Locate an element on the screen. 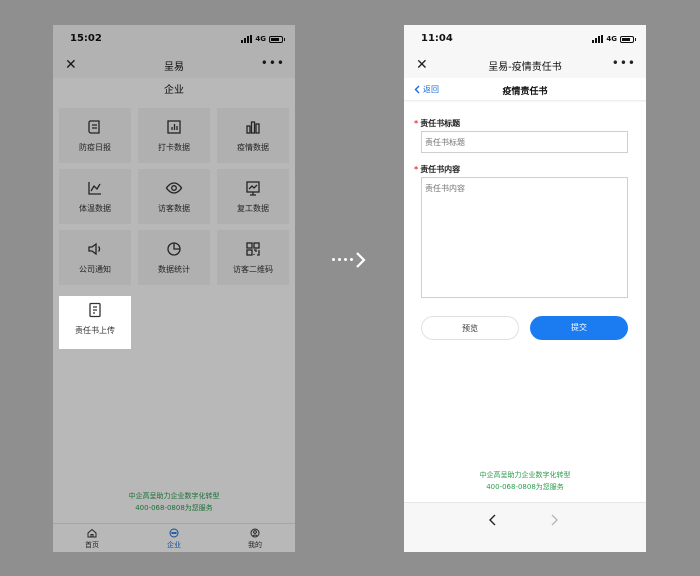  content-field-label: * 责任书内容 is located at coordinates (437, 169).